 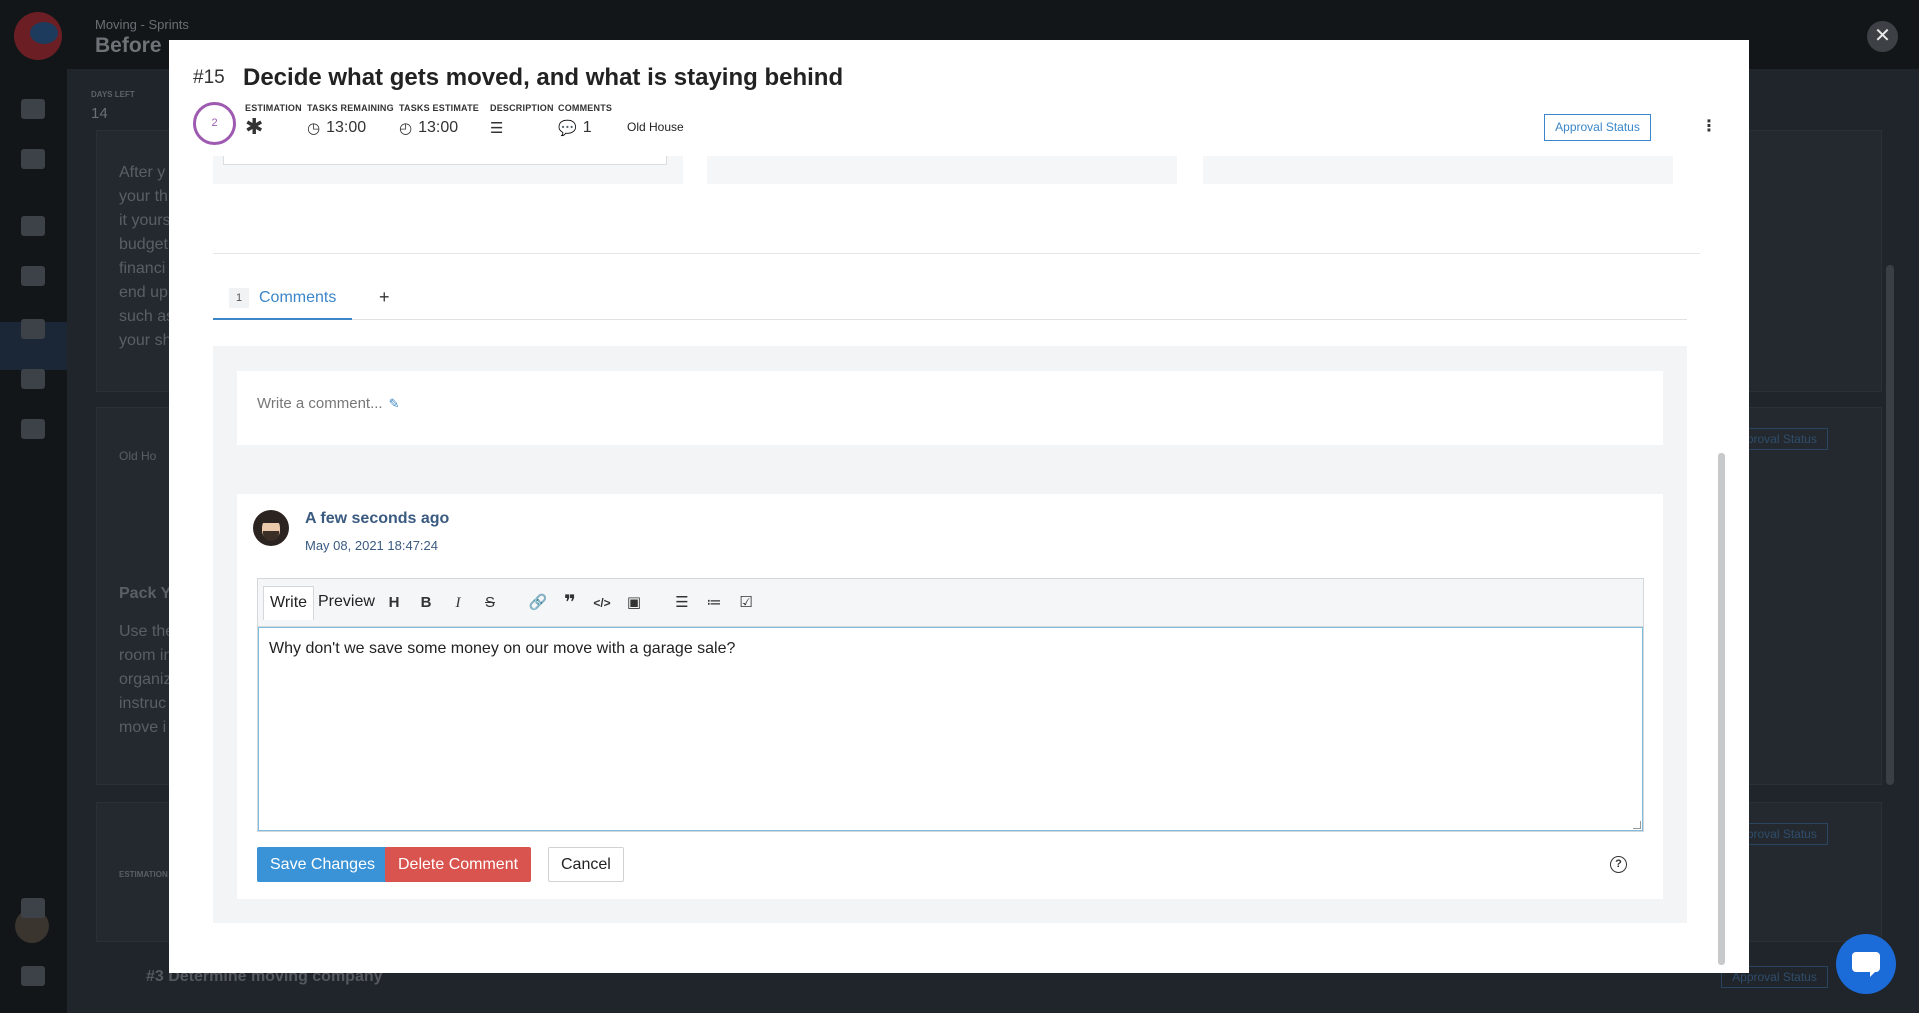 What do you see at coordinates (33, 226) in the screenshot?
I see `list-icon` at bounding box center [33, 226].